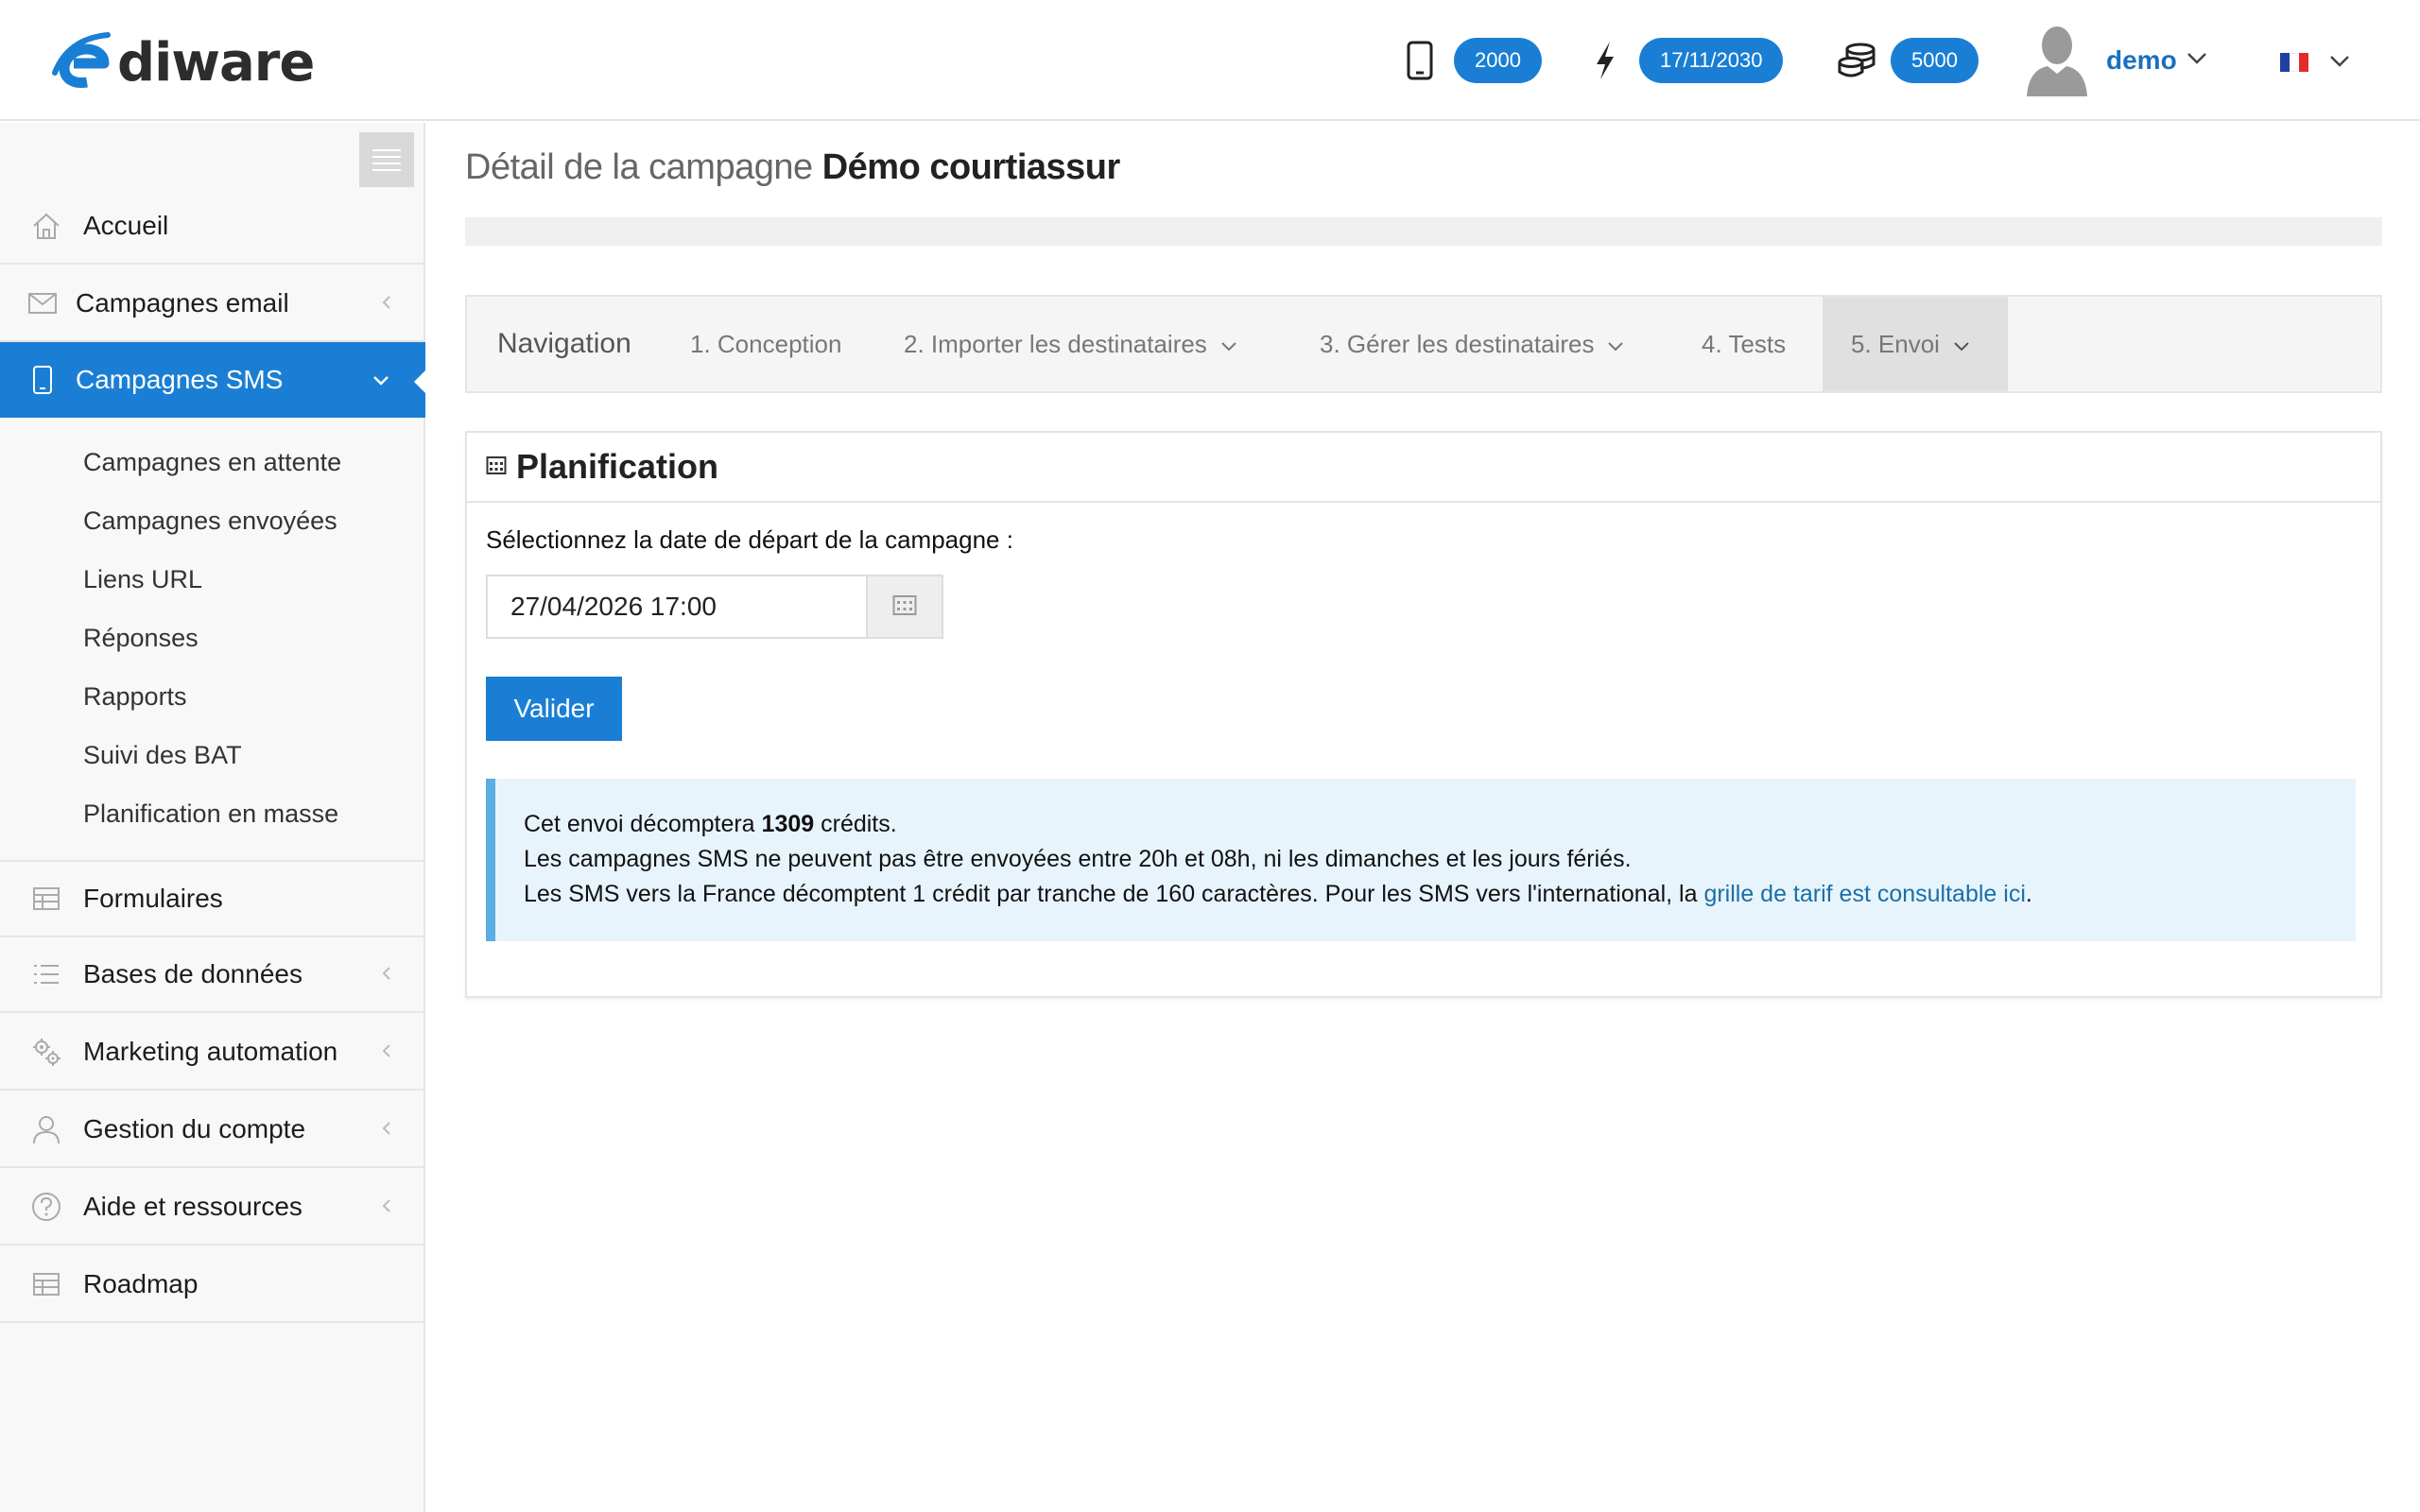  Describe the element at coordinates (1711, 60) in the screenshot. I see `expiry-date-badge: 17/11/2030` at that location.